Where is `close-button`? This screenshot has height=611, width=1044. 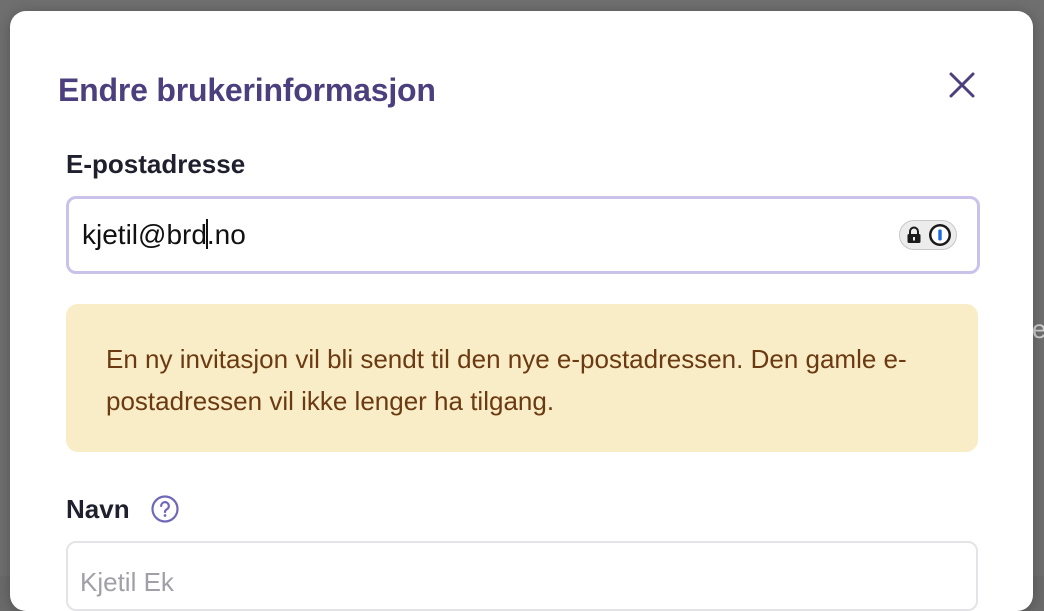
close-button is located at coordinates (962, 85).